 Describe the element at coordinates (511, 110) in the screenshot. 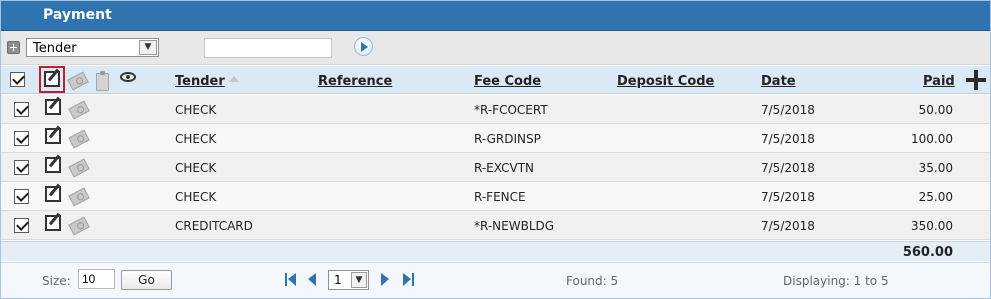

I see `cell-fee-code: *R-FCOCERT` at that location.